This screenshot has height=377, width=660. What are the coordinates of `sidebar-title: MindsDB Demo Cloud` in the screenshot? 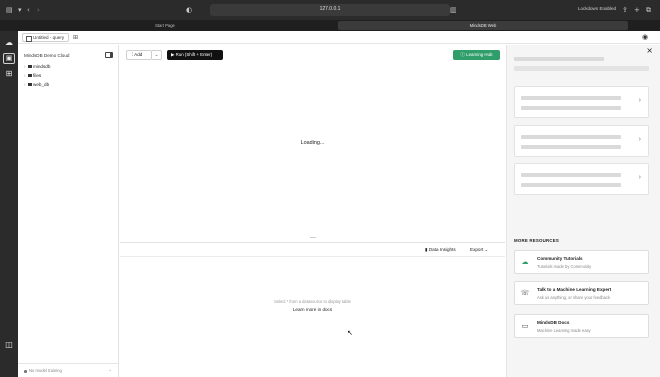 It's located at (47, 55).